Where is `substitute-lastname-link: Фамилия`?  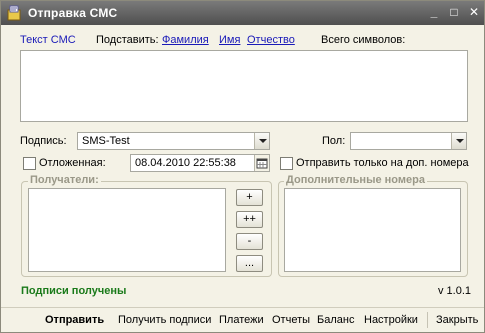
substitute-lastname-link: Фамилия is located at coordinates (185, 40).